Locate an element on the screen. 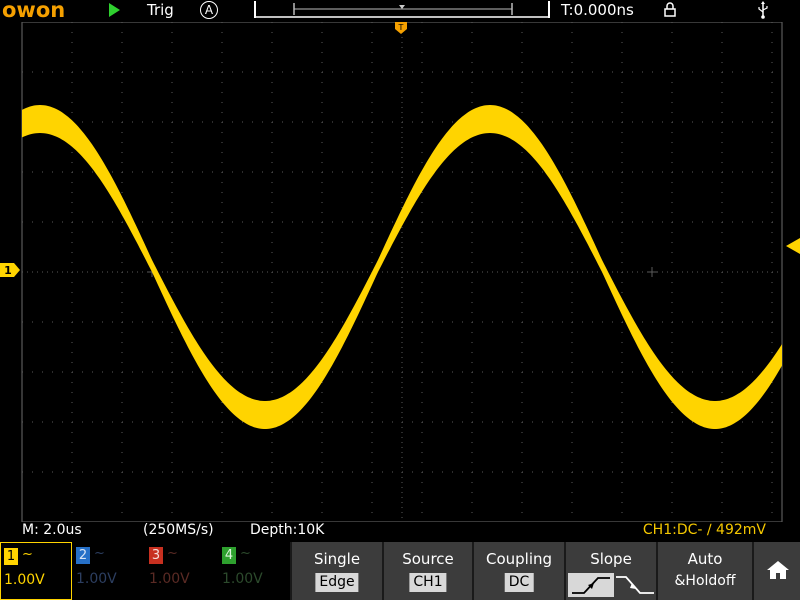  channel2-number: 2 is located at coordinates (83, 555).